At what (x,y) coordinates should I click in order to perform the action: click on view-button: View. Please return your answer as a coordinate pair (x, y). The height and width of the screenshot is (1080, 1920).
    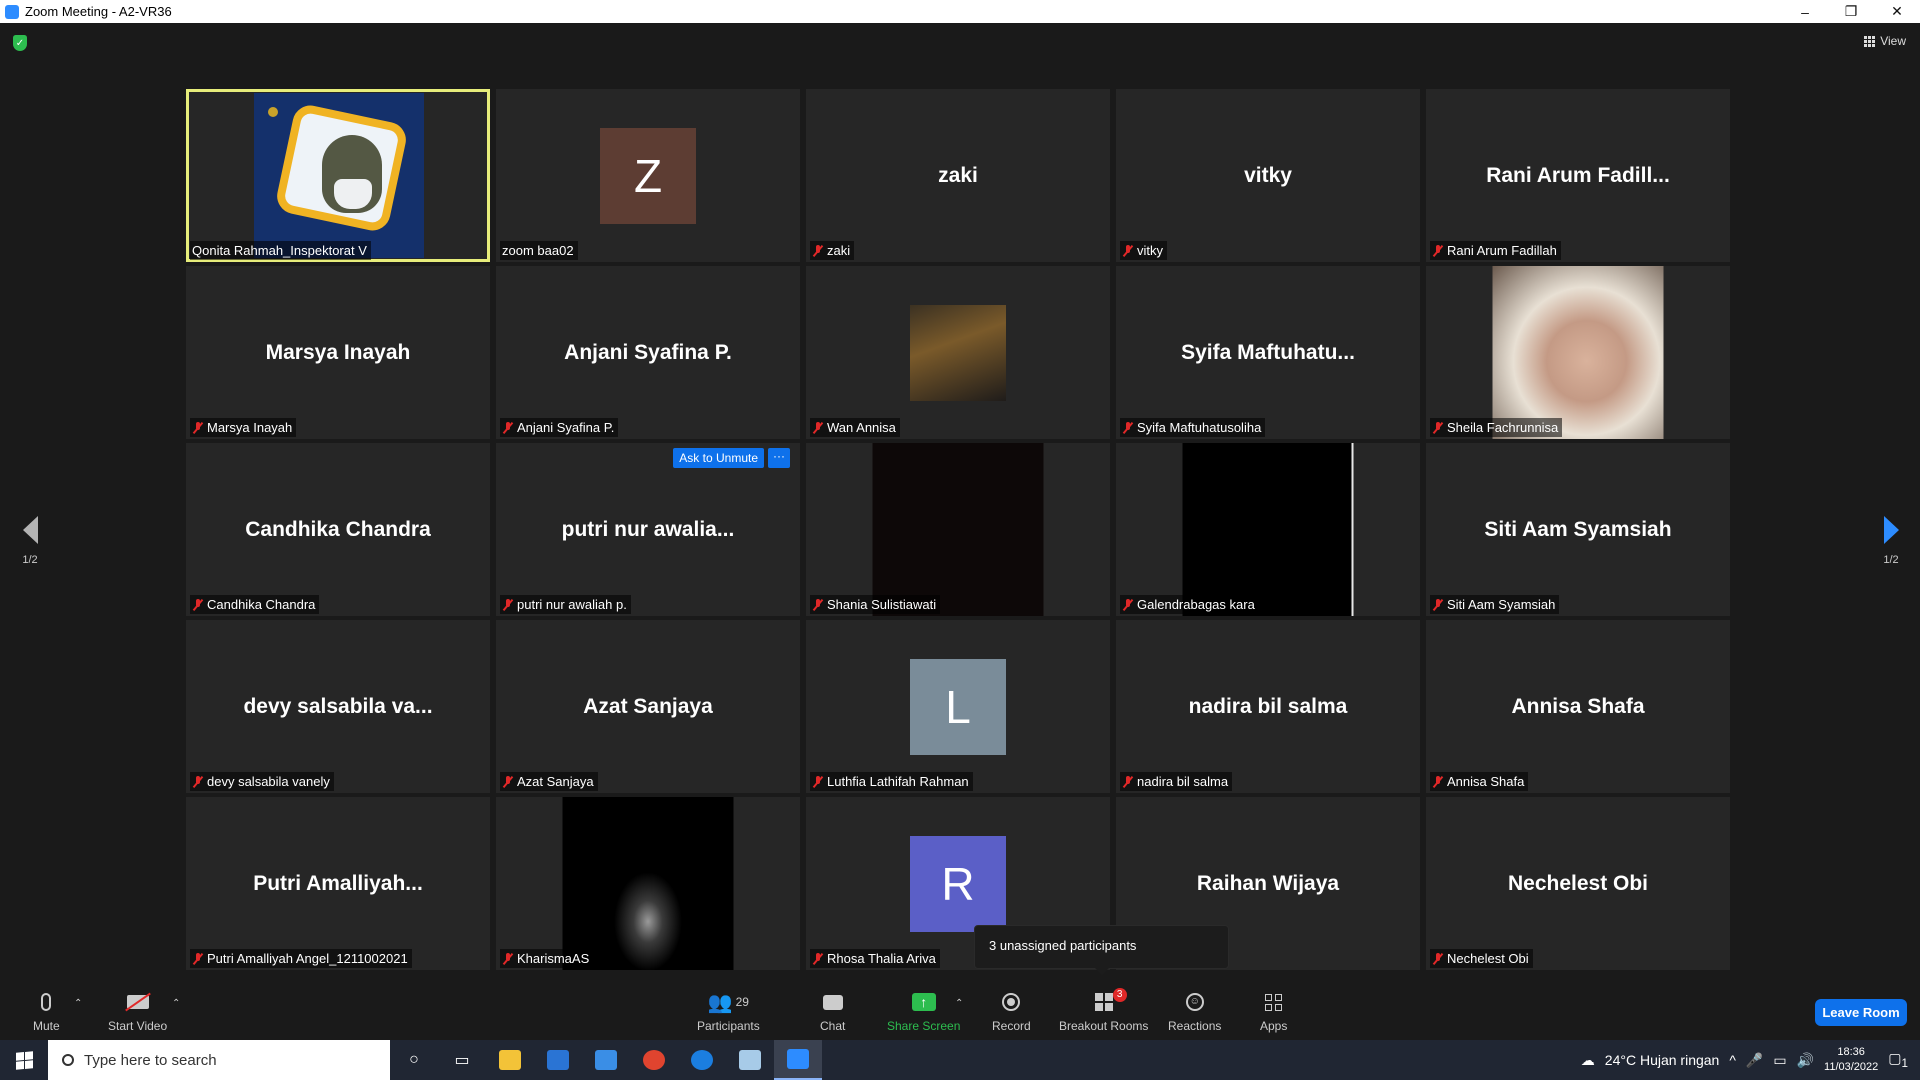
    Looking at the image, I should click on (1885, 41).